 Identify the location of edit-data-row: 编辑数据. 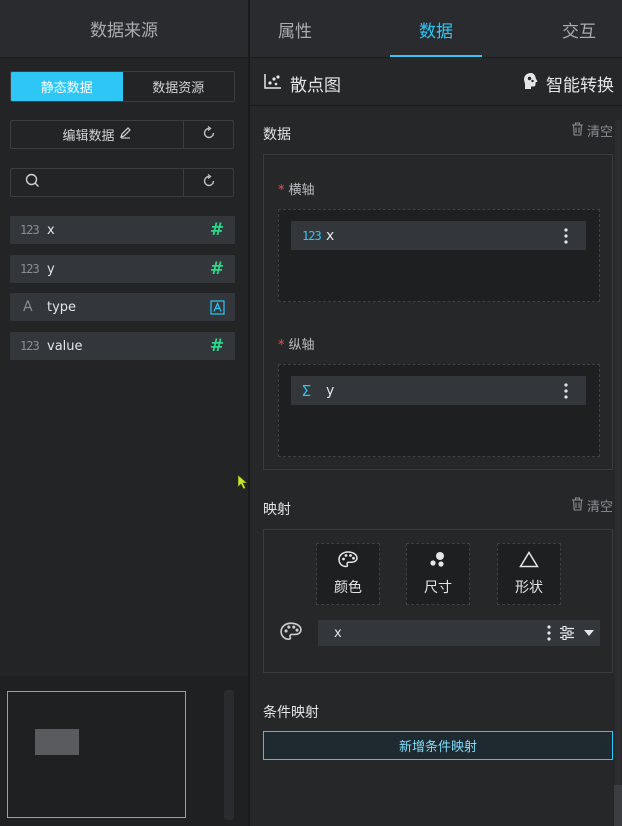
(122, 134).